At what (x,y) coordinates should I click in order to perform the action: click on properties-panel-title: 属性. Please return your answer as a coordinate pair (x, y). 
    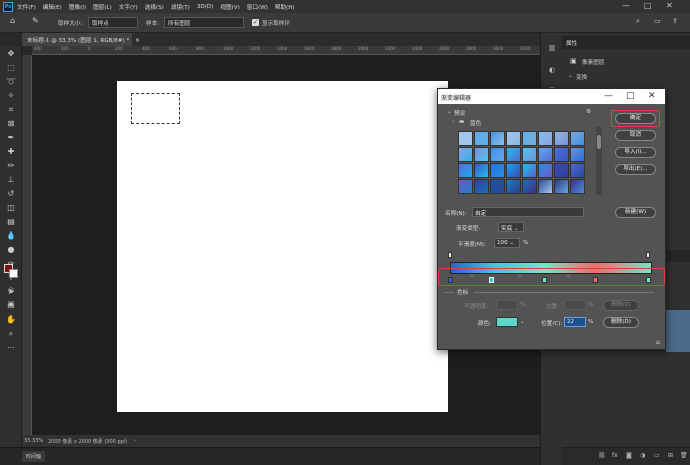
    Looking at the image, I should click on (571, 43).